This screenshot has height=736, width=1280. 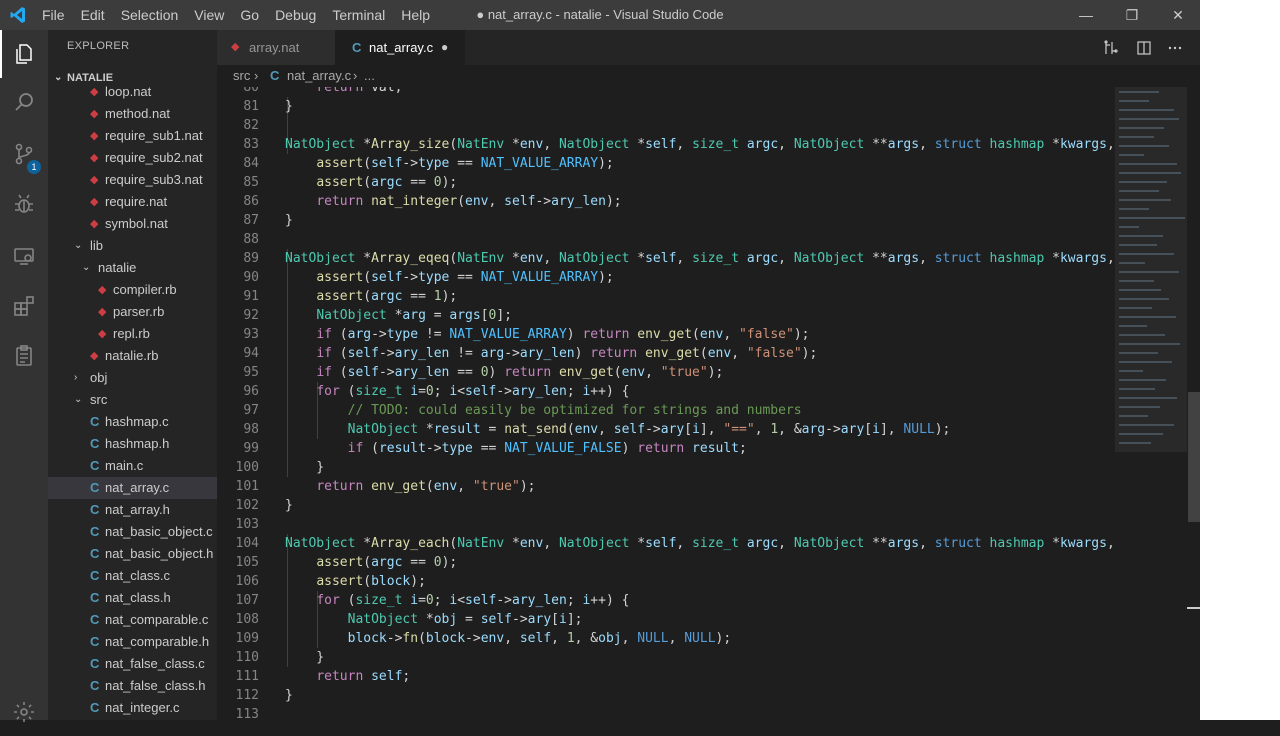 What do you see at coordinates (1086, 15) in the screenshot?
I see `minimize-button: —` at bounding box center [1086, 15].